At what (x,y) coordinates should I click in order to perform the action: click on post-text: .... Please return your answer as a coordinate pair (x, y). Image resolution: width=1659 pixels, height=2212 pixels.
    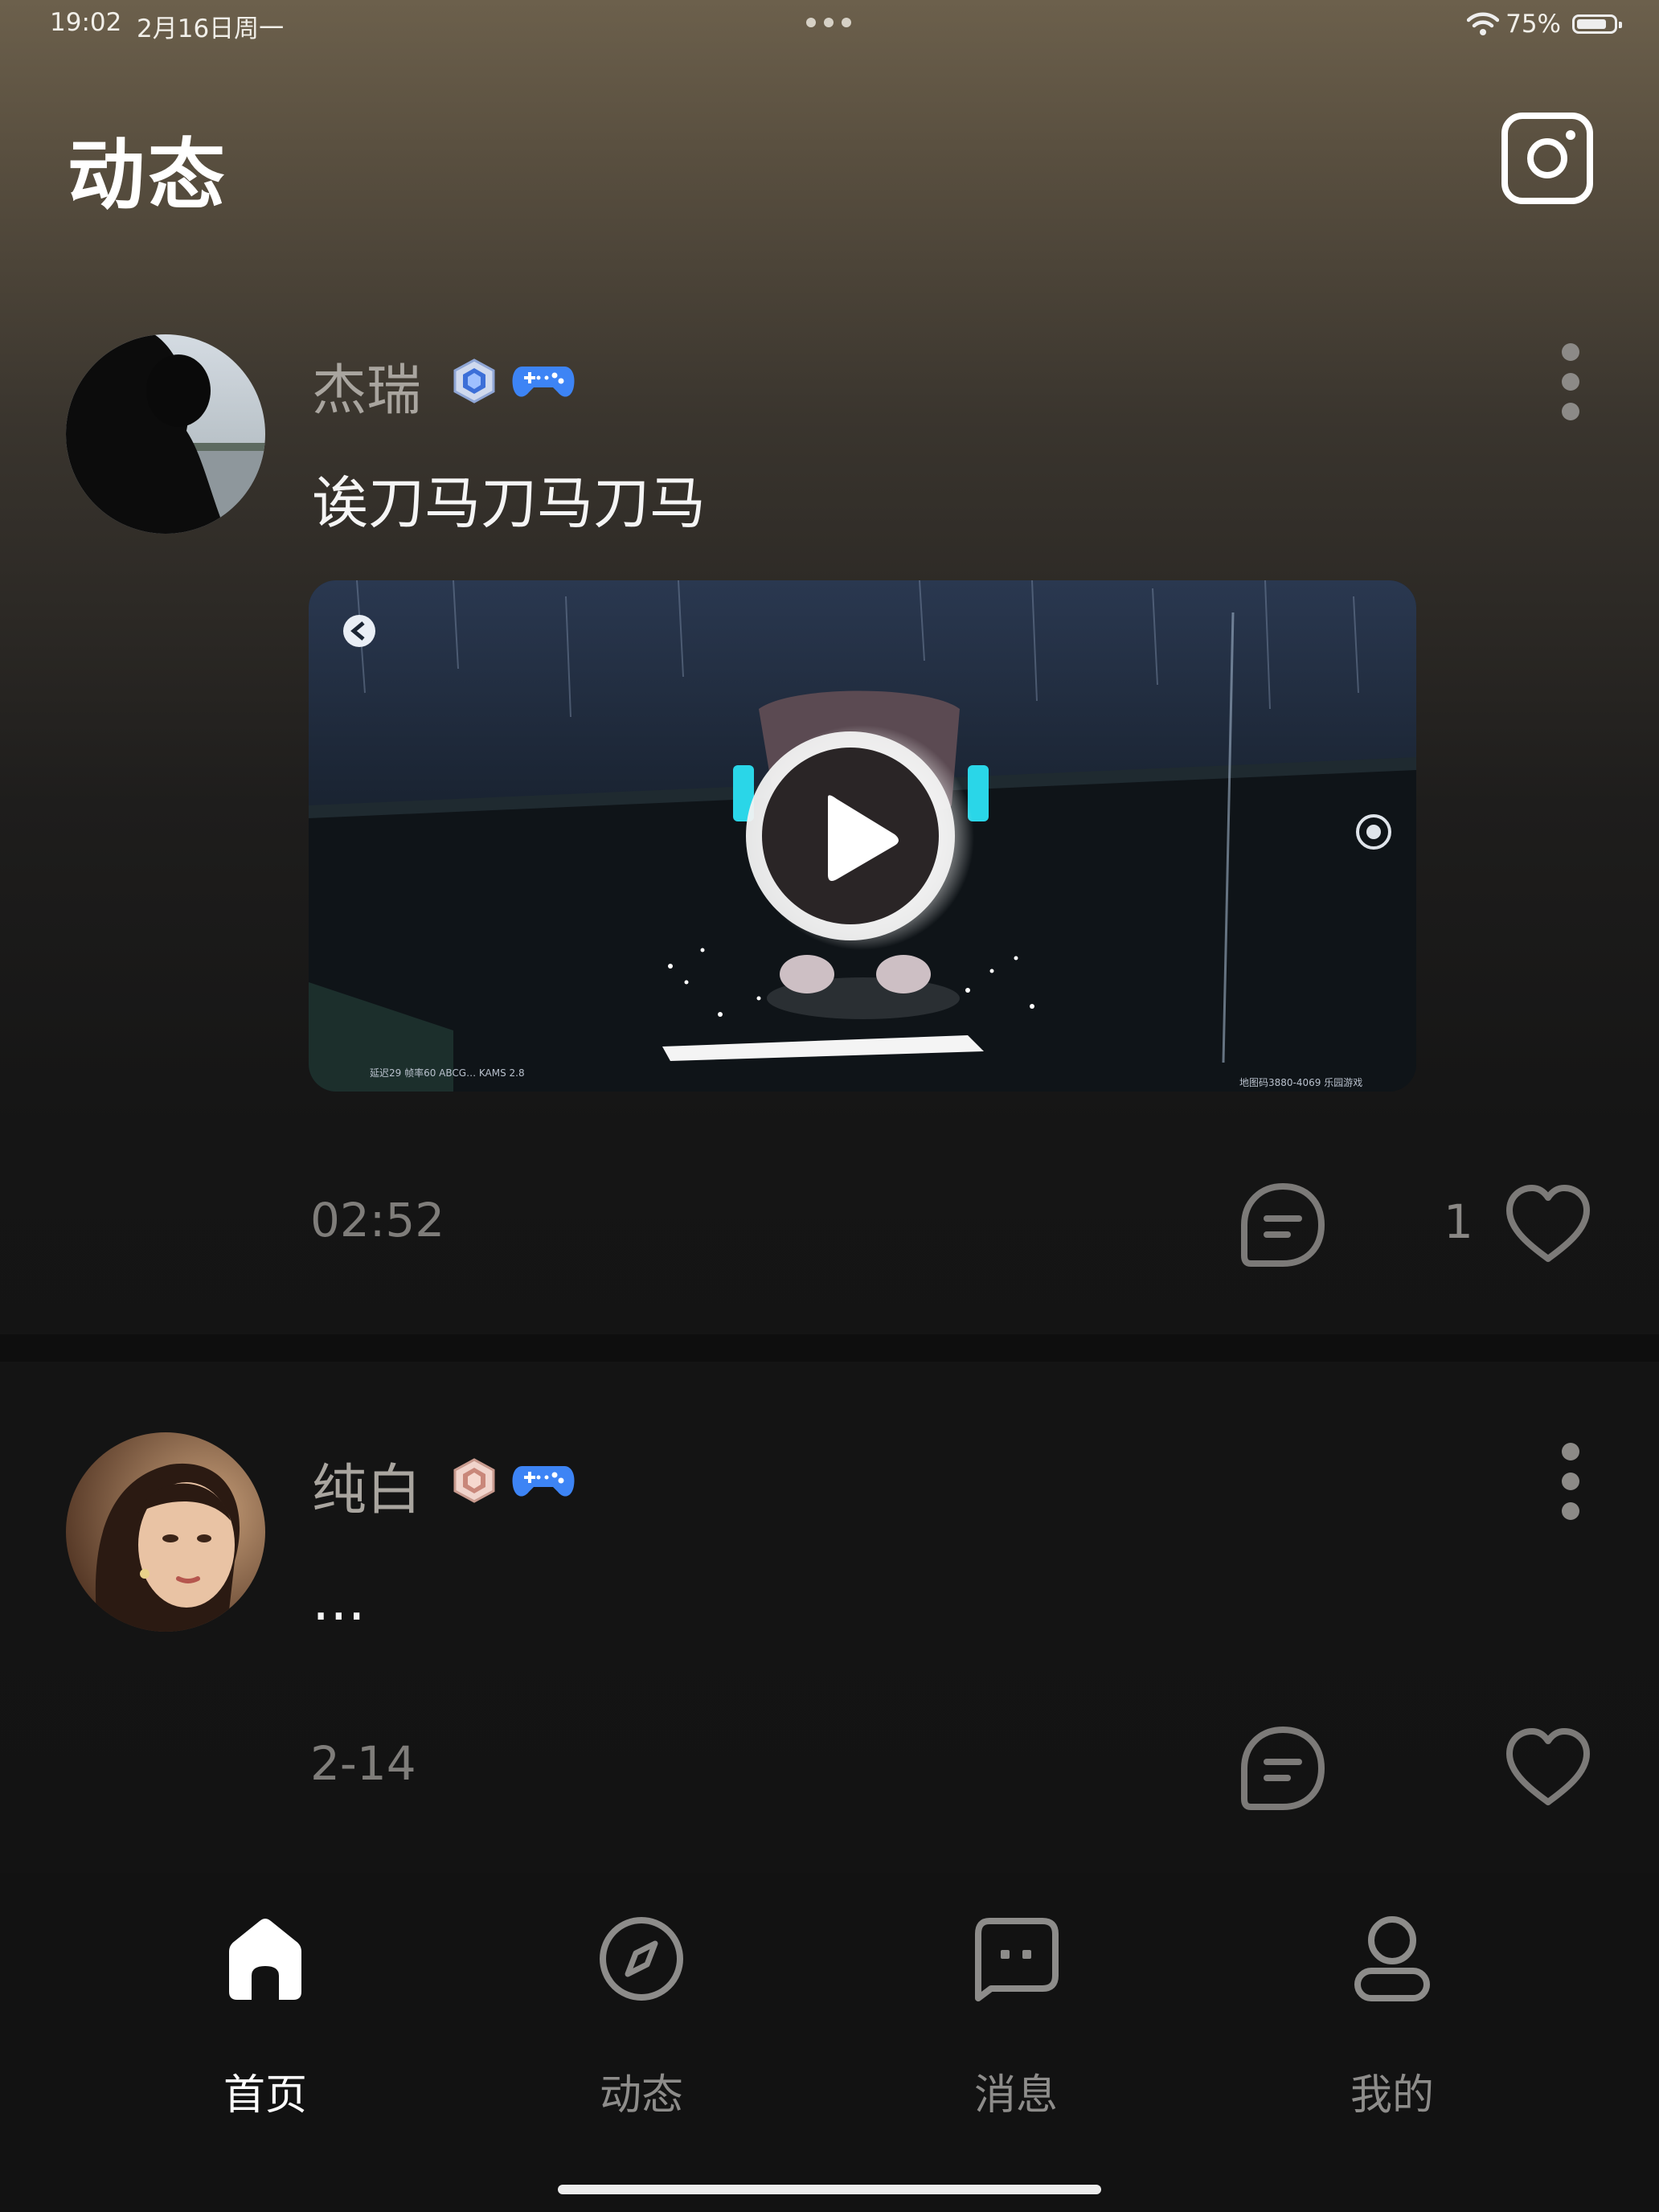
    Looking at the image, I should click on (339, 1600).